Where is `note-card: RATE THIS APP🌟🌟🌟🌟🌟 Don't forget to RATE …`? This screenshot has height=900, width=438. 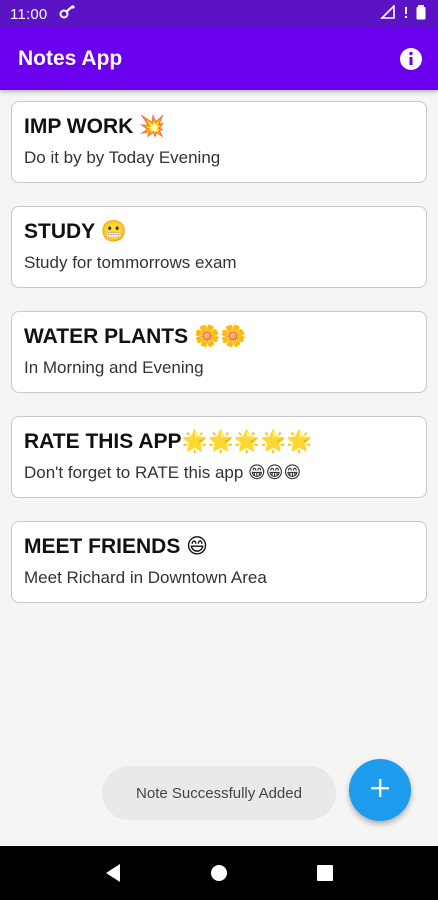
note-card: RATE THIS APP🌟🌟🌟🌟🌟 Don't forget to RATE … is located at coordinates (219, 457).